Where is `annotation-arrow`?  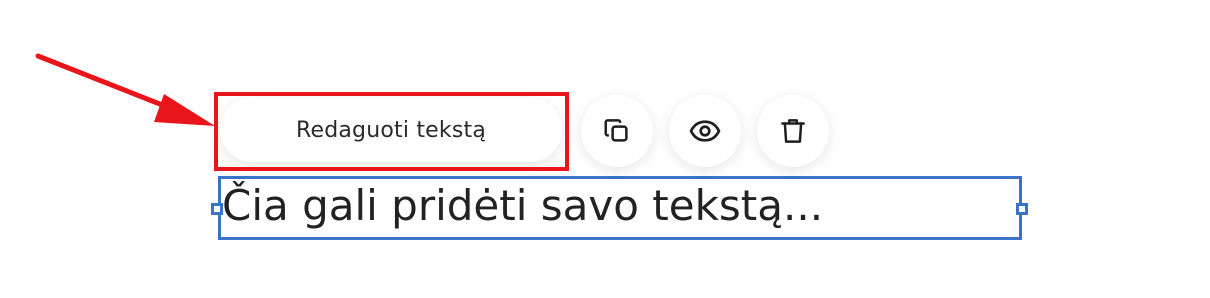 annotation-arrow is located at coordinates (125, 89).